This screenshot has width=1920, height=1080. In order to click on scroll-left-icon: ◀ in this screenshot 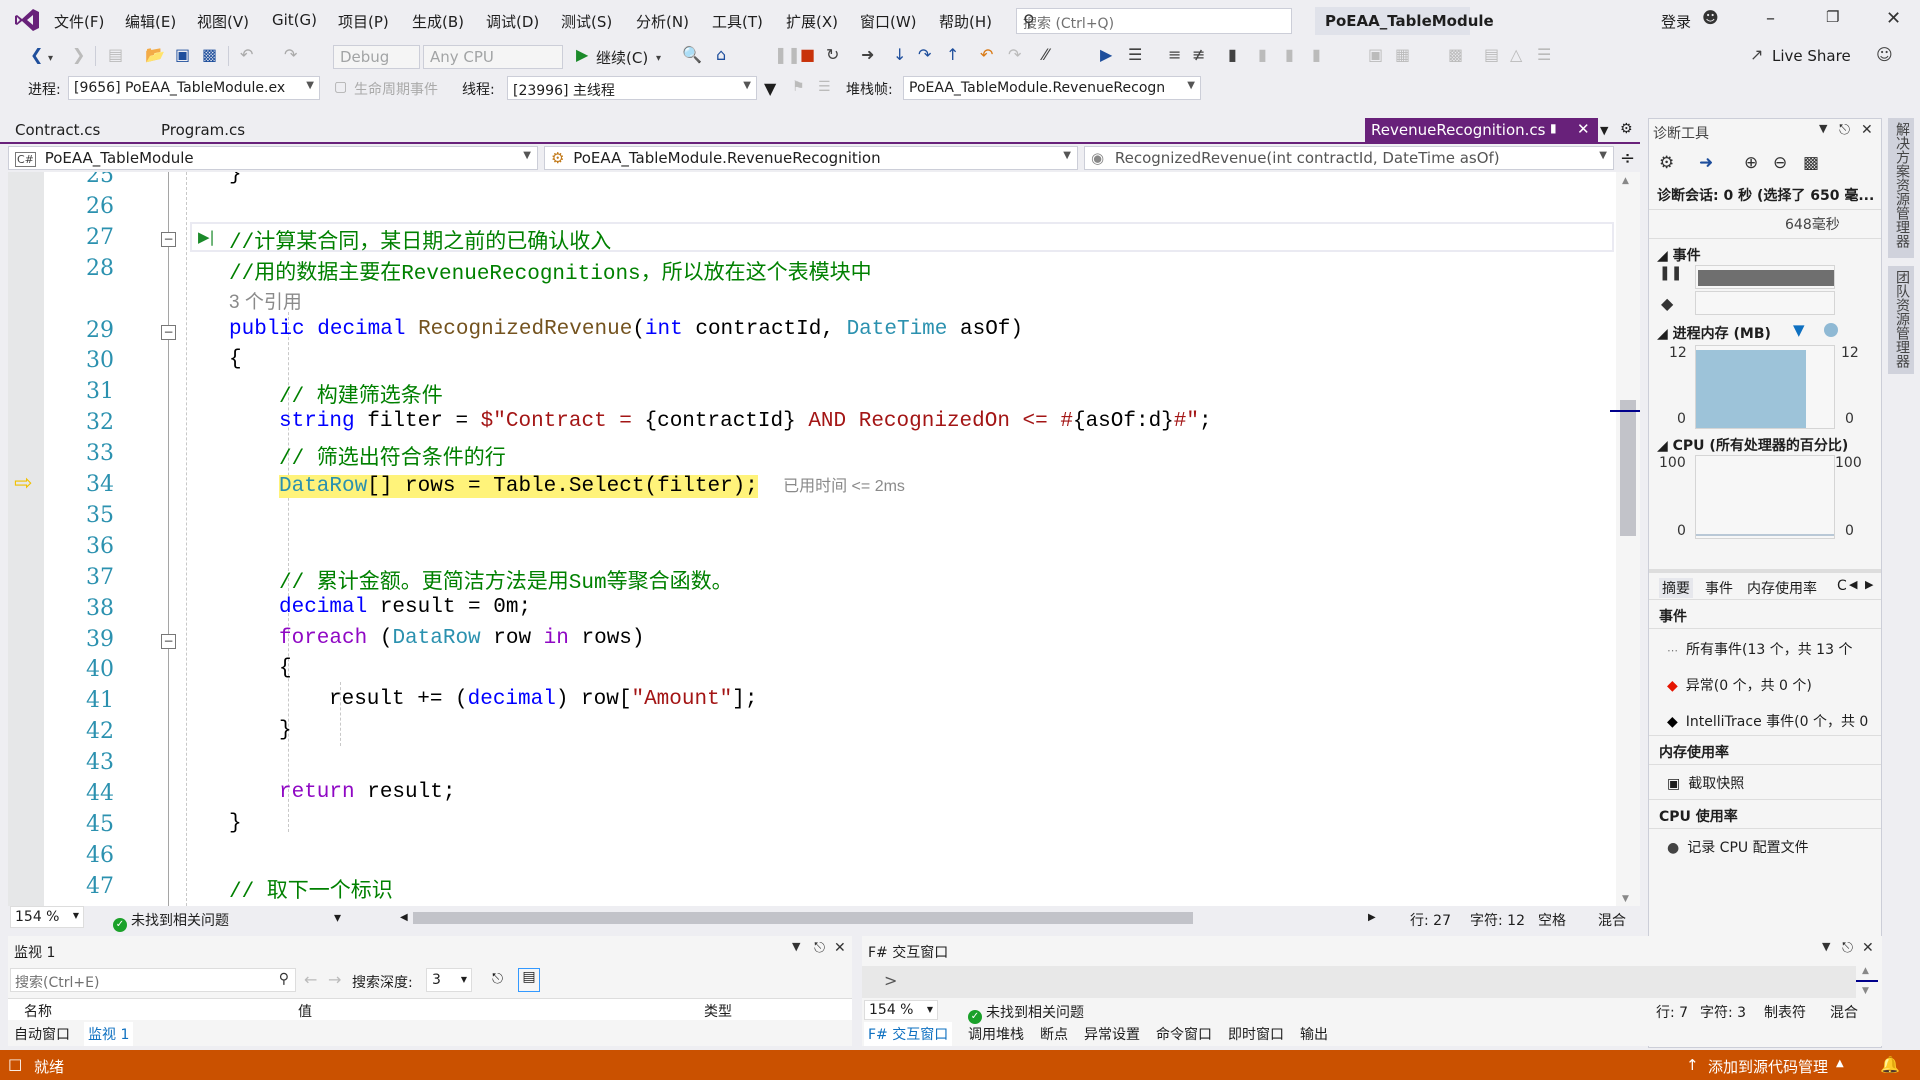, I will do `click(404, 917)`.